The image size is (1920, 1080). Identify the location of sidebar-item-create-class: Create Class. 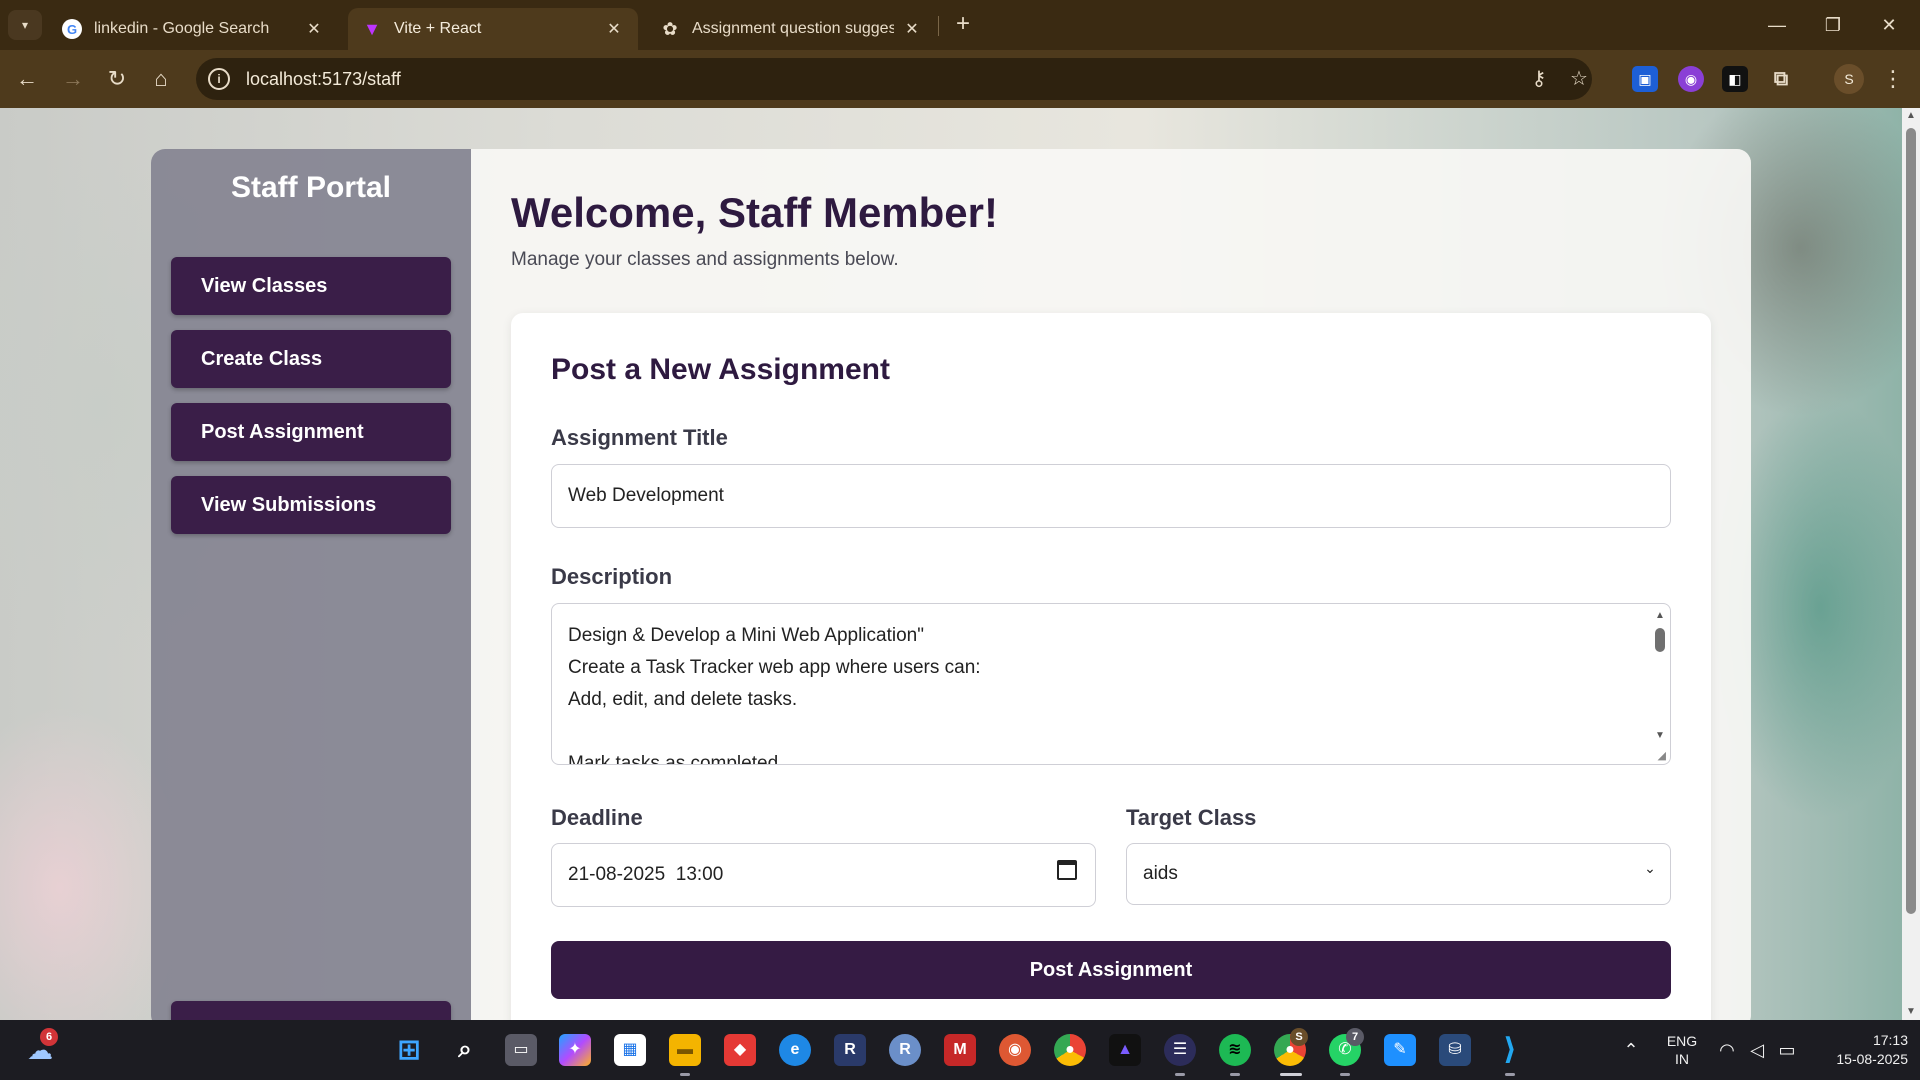
(311, 359).